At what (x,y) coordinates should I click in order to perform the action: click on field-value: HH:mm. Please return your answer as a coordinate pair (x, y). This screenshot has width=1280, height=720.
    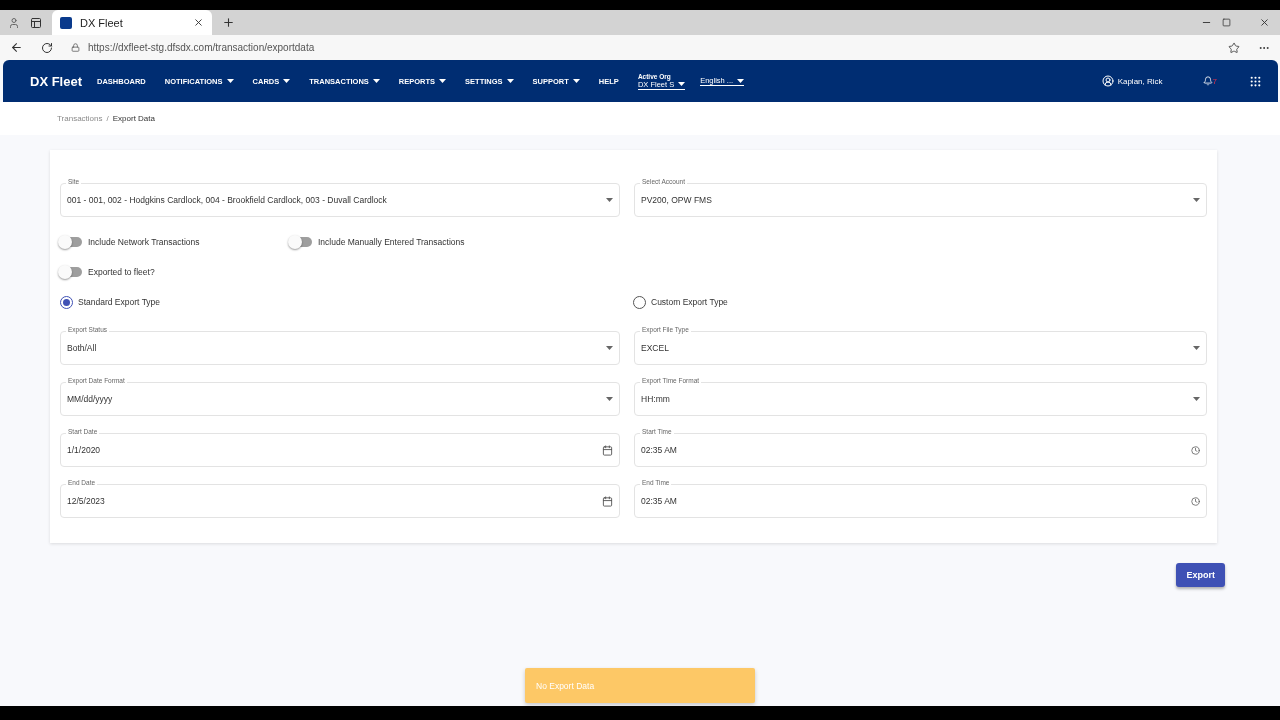
    Looking at the image, I should click on (655, 399).